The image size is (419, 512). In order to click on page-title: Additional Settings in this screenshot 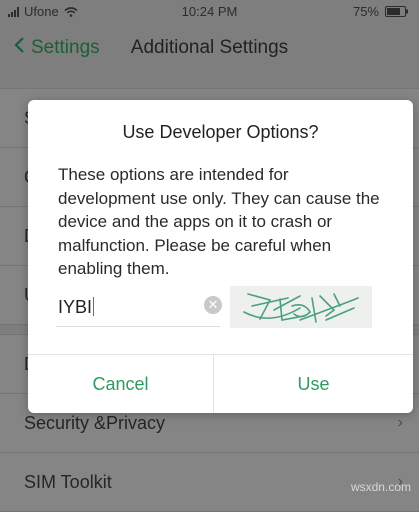, I will do `click(209, 47)`.